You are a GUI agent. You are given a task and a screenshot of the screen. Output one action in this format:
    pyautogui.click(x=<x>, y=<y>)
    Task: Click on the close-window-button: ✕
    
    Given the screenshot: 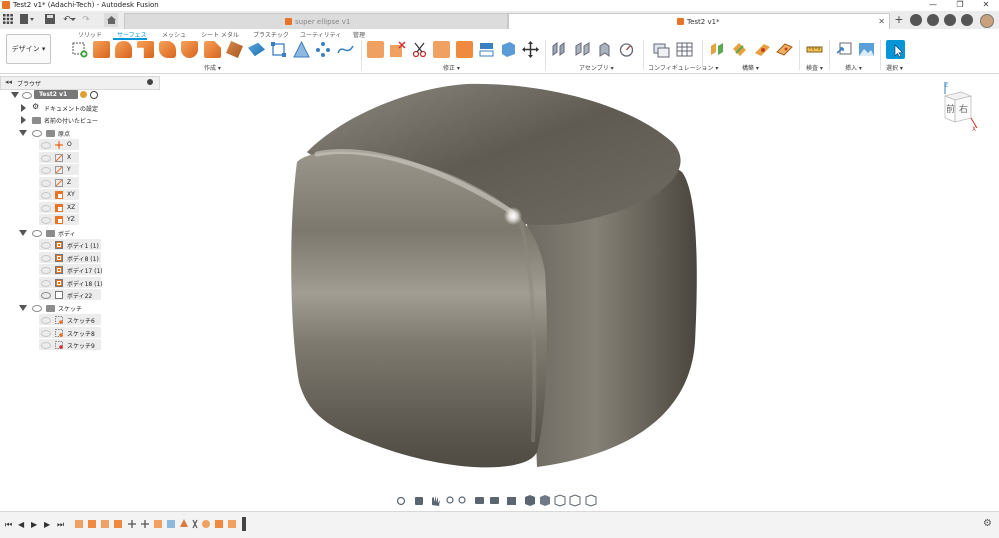 What is the action you would take?
    pyautogui.click(x=986, y=5)
    